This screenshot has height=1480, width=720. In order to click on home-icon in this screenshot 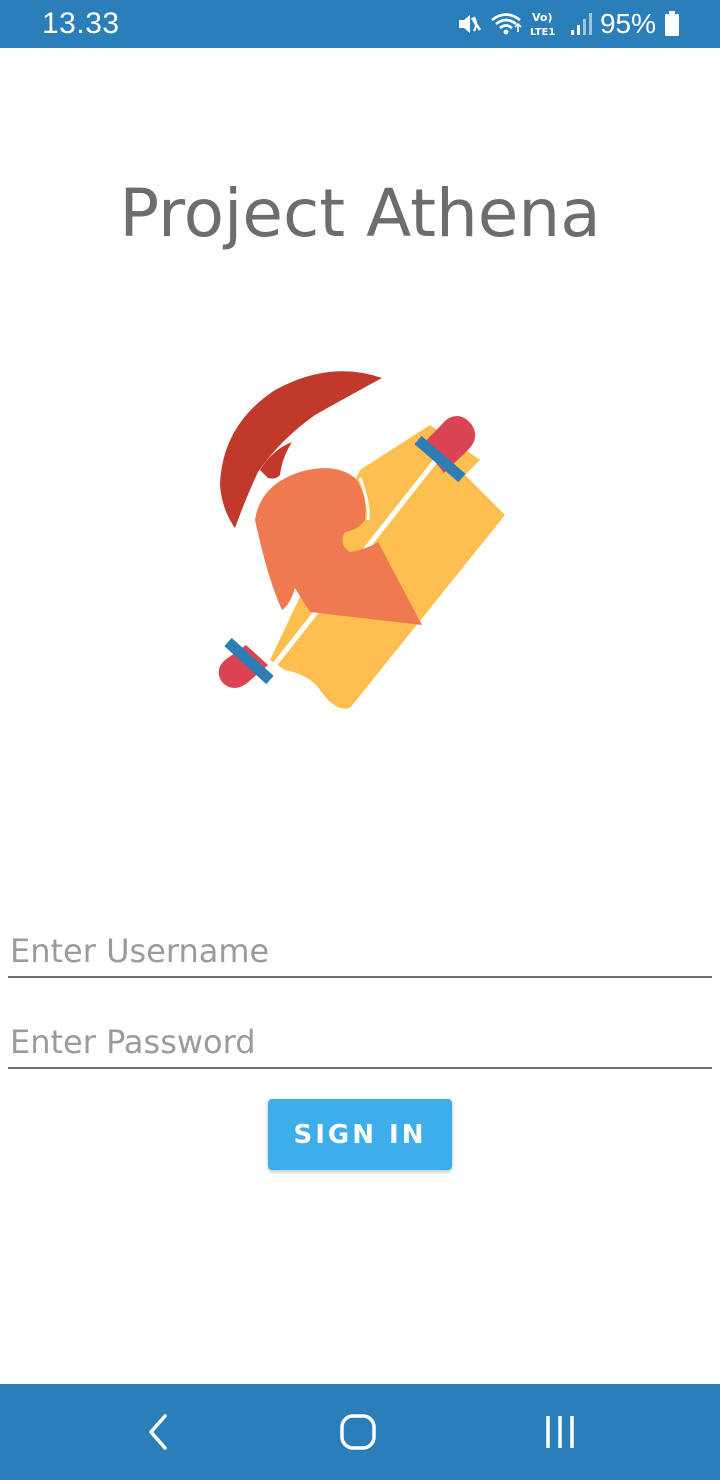, I will do `click(358, 1432)`.